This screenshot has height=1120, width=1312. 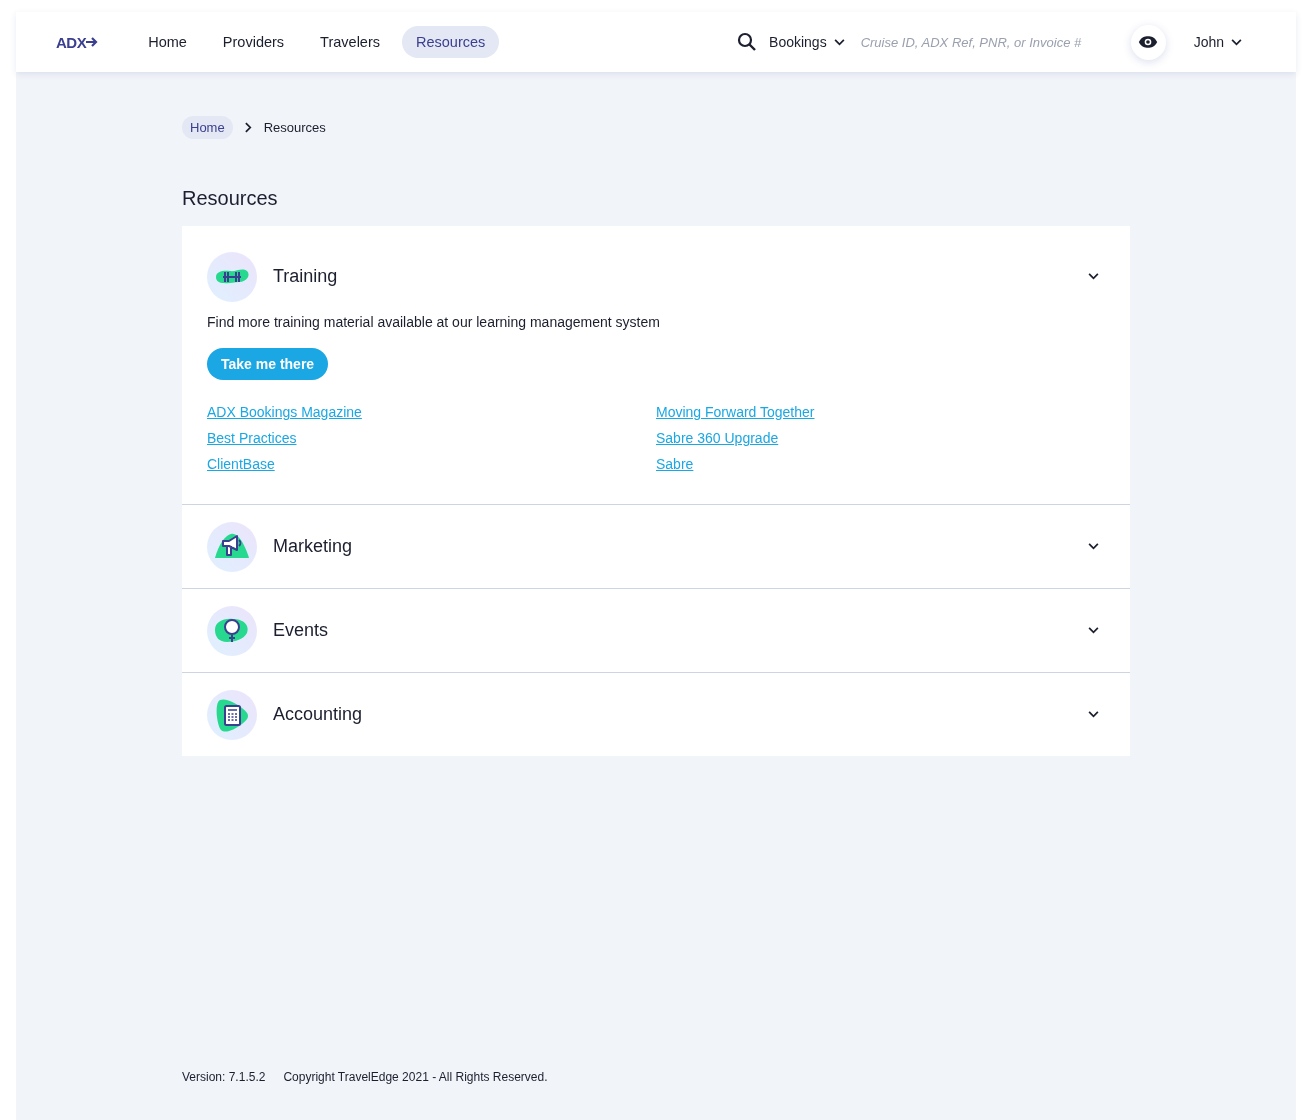 What do you see at coordinates (253, 42) in the screenshot?
I see `nav-tab: Providers` at bounding box center [253, 42].